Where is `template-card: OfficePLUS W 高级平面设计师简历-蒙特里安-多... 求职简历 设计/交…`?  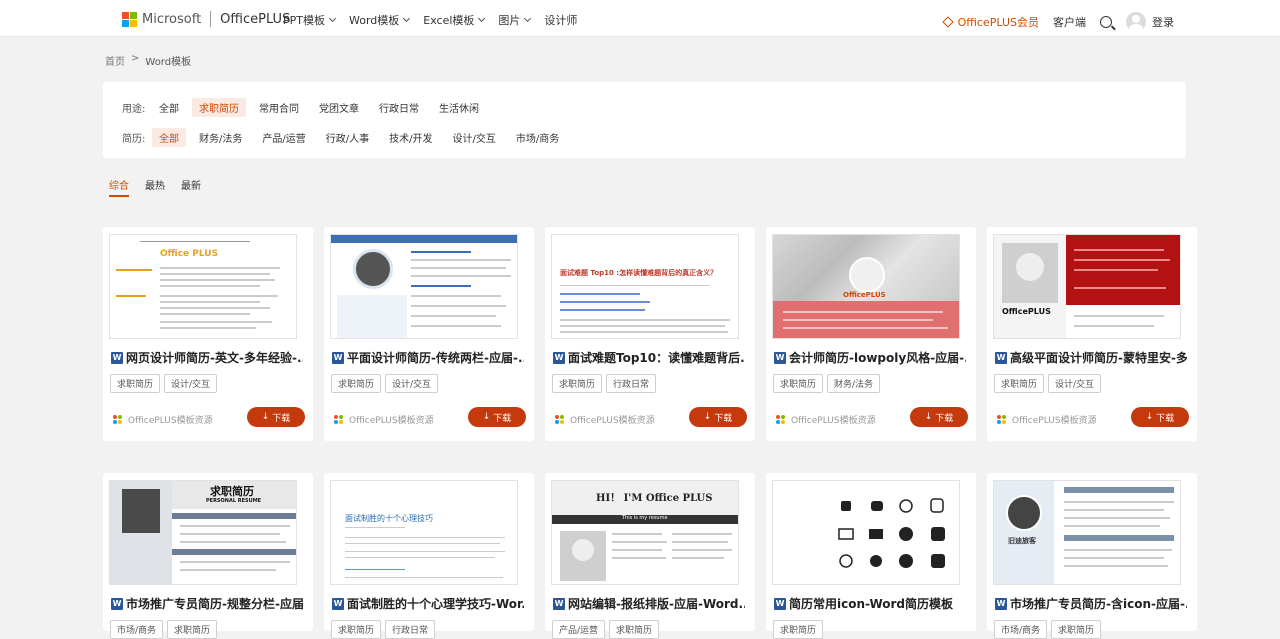 template-card: OfficePLUS W 高级平面设计师简历-蒙特里安-多... 求职简历 设计/交… is located at coordinates (1092, 334).